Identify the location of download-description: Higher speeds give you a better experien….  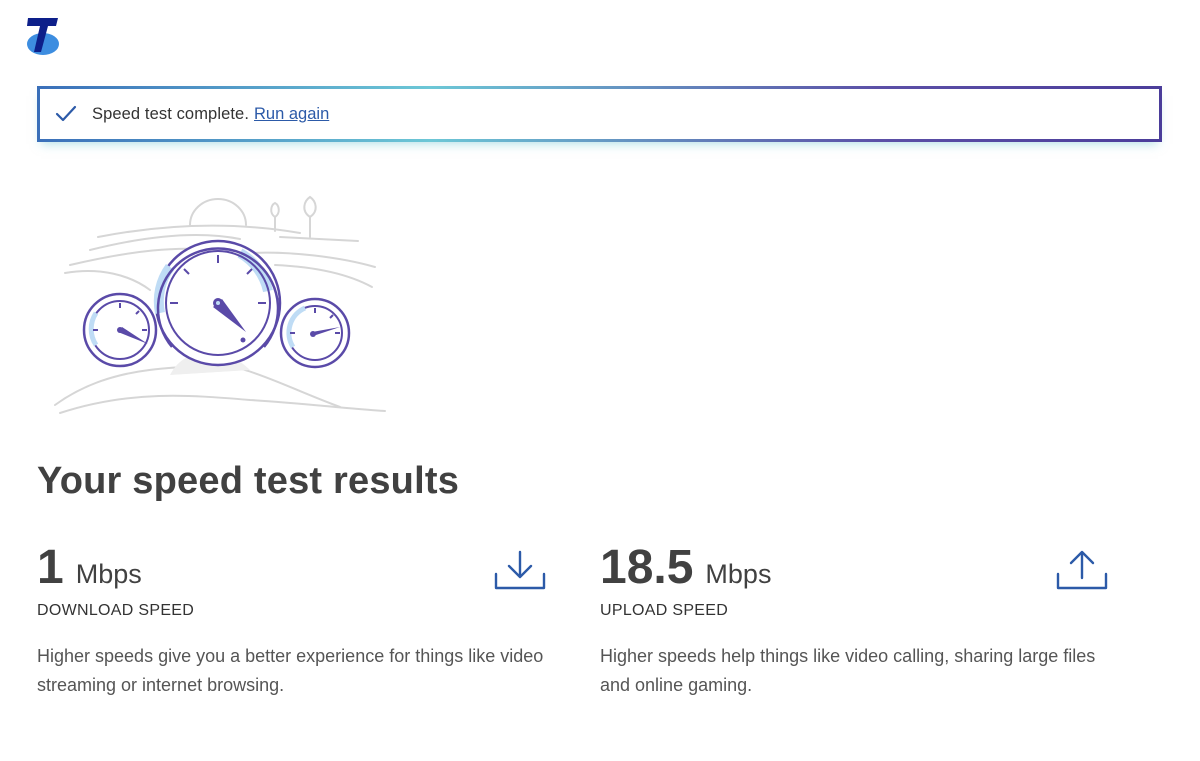
(290, 670).